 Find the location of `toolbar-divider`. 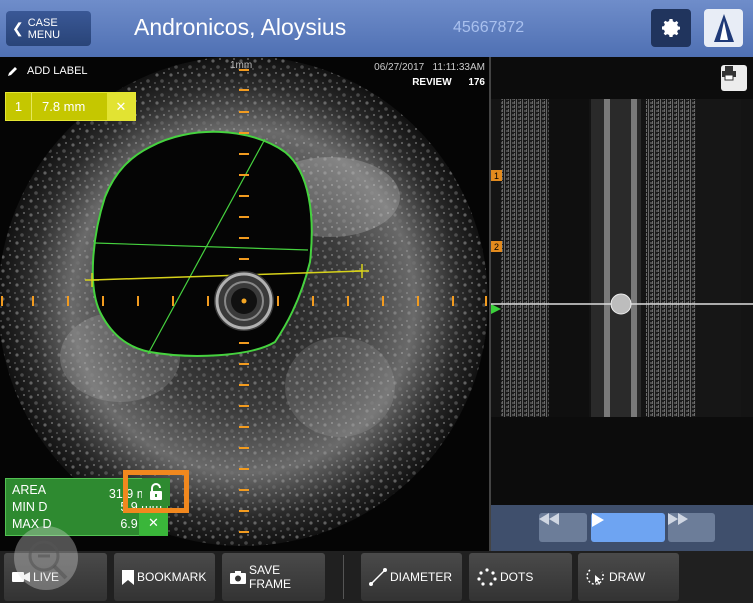

toolbar-divider is located at coordinates (343, 577).